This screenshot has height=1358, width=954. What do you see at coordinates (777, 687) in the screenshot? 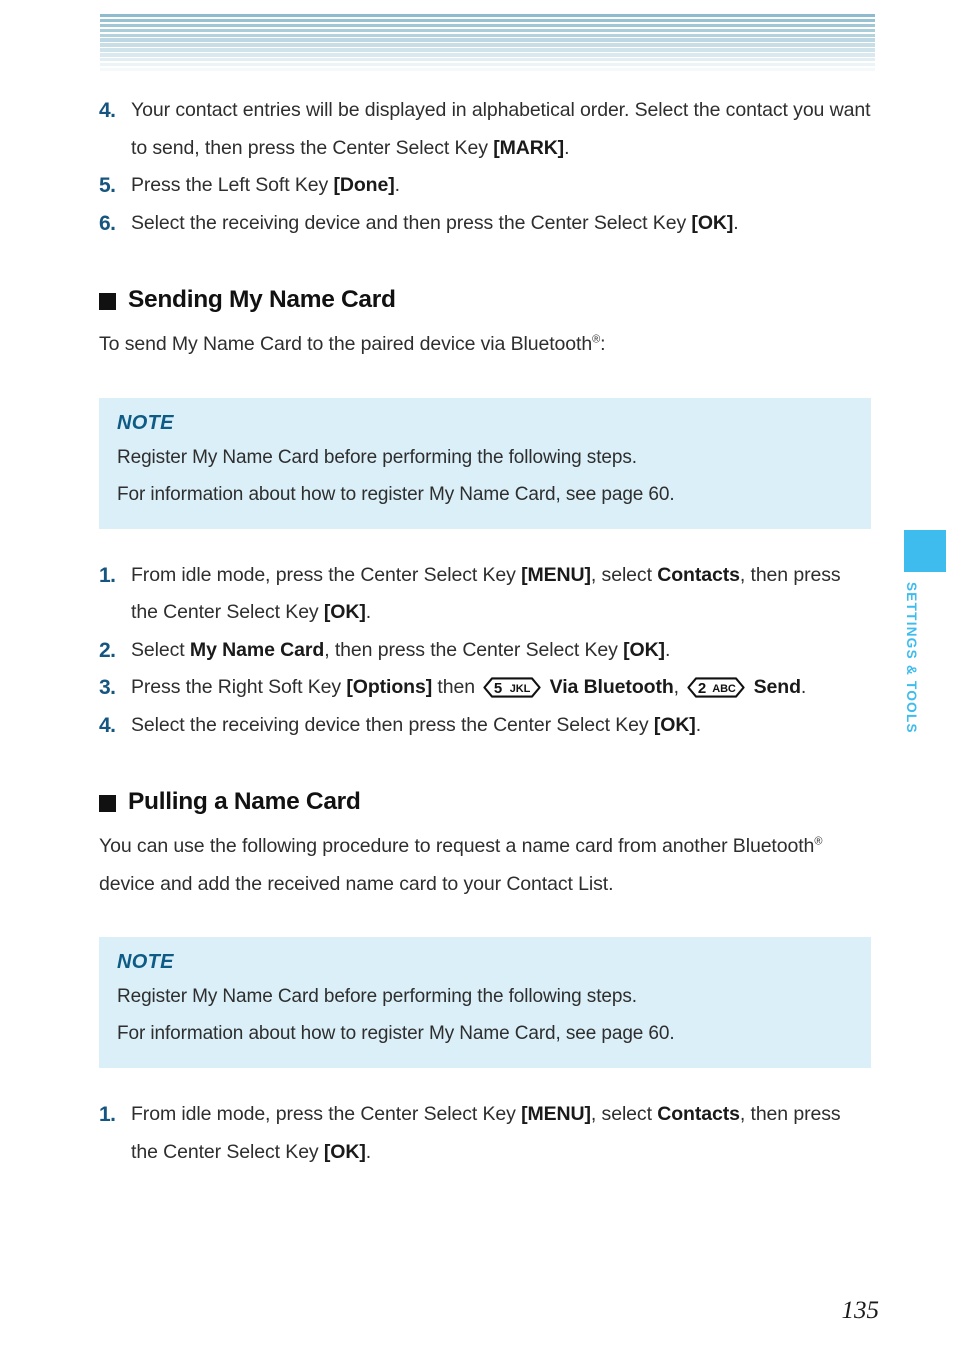
I see `step-emphasis: Send` at bounding box center [777, 687].